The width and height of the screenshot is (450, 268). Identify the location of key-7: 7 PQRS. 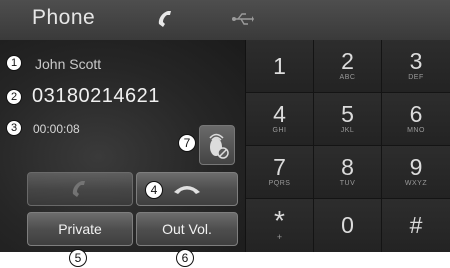
(280, 172).